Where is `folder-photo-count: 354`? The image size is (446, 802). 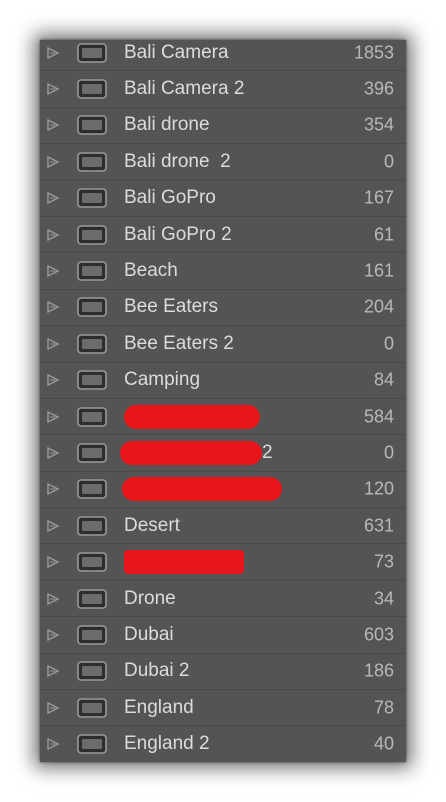
folder-photo-count: 354 is located at coordinates (378, 124).